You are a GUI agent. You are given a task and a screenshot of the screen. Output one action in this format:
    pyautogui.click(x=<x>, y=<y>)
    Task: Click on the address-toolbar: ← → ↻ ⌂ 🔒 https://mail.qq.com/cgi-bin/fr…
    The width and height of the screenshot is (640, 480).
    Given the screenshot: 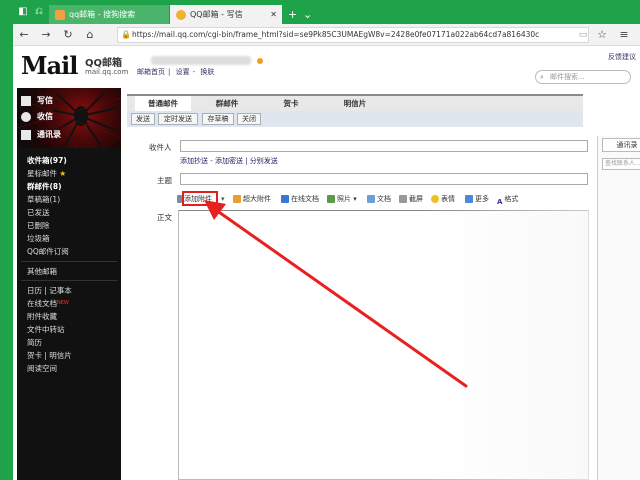 What is the action you would take?
    pyautogui.click(x=326, y=35)
    